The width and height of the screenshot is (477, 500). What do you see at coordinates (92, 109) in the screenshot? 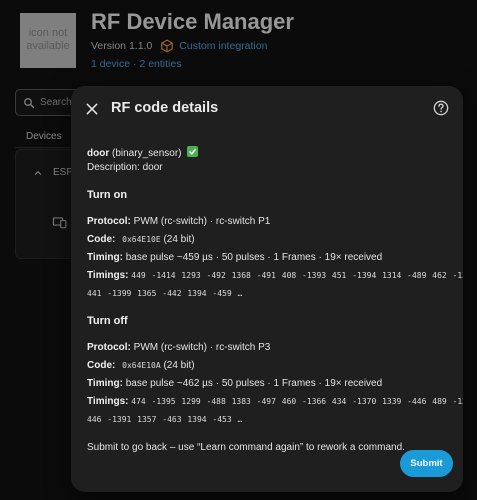
I see `close-icon` at bounding box center [92, 109].